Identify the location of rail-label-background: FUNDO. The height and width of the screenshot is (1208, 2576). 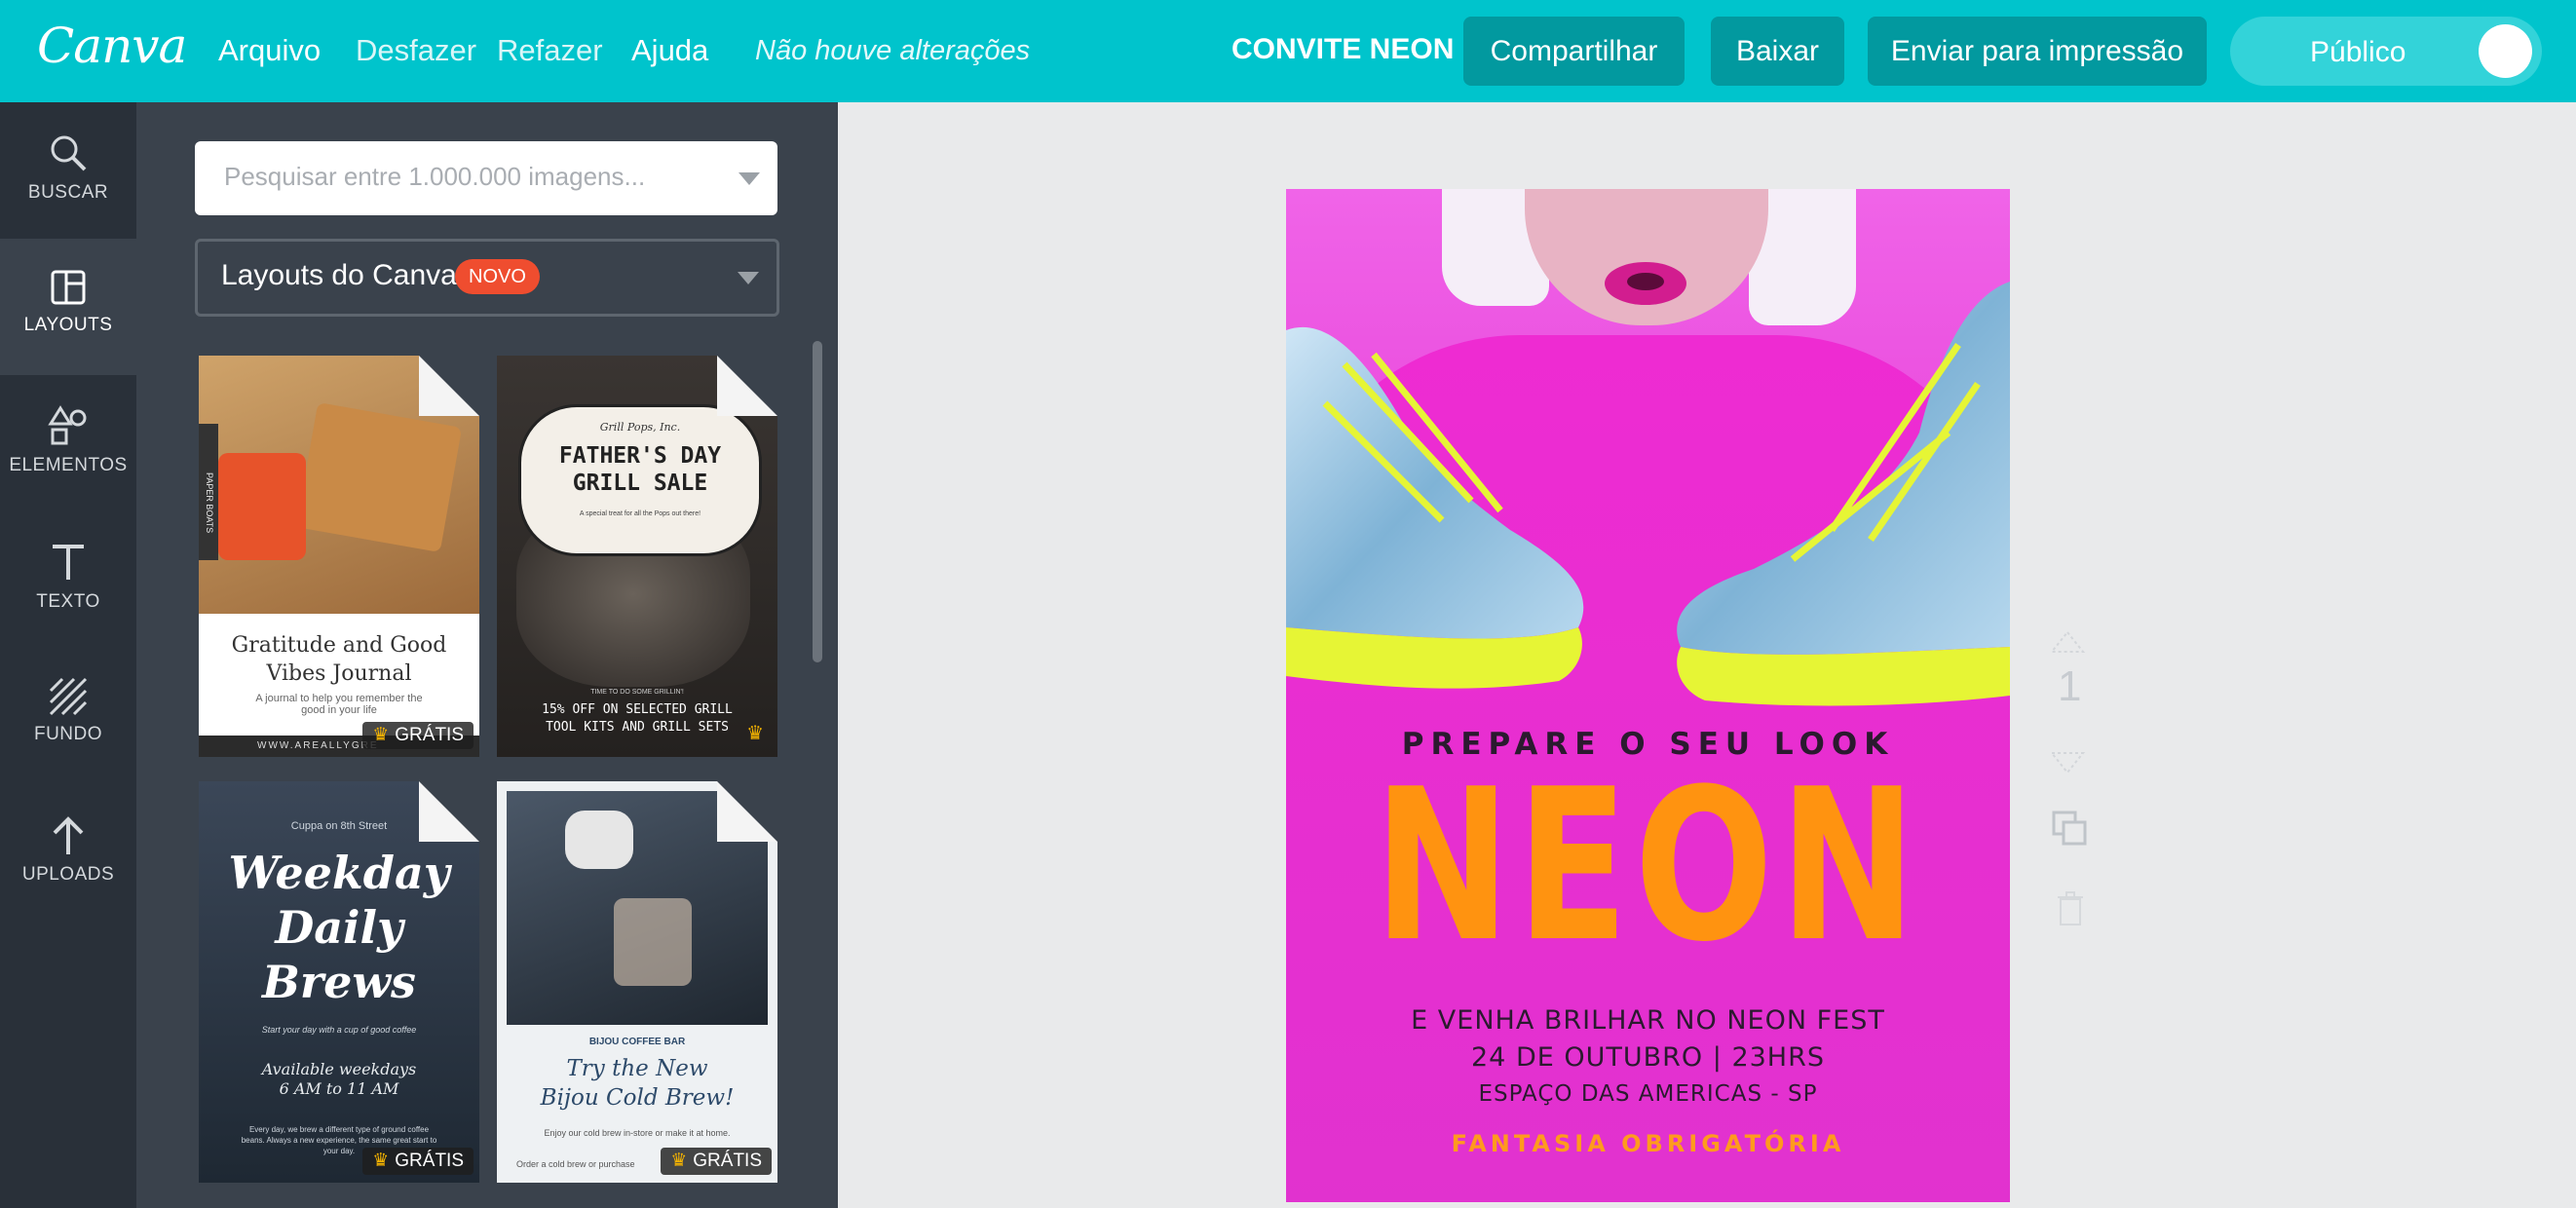
(68, 734).